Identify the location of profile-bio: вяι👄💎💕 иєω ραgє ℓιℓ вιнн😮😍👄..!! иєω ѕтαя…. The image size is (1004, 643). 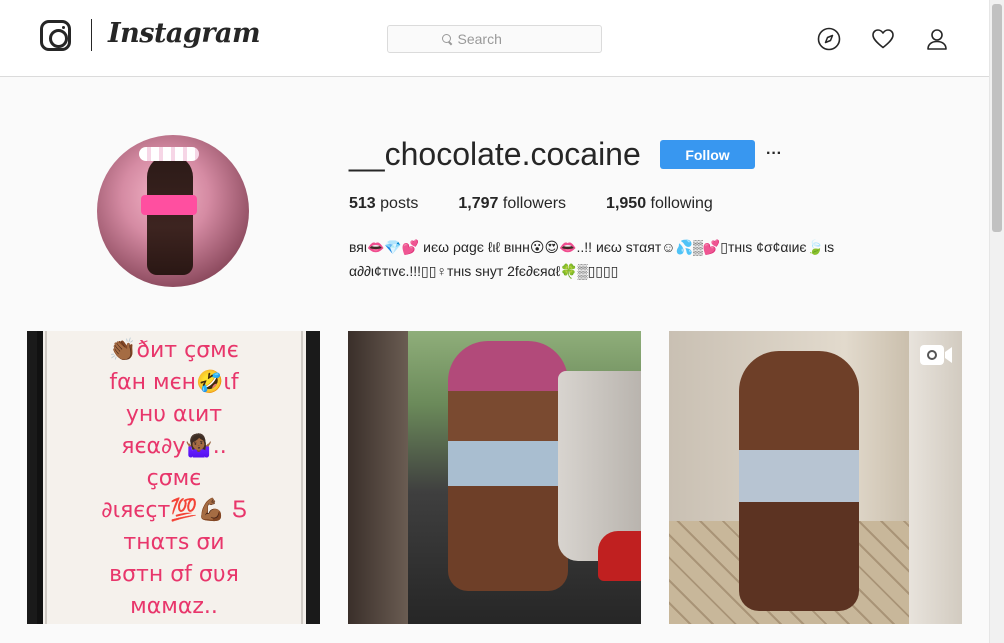
(629, 259).